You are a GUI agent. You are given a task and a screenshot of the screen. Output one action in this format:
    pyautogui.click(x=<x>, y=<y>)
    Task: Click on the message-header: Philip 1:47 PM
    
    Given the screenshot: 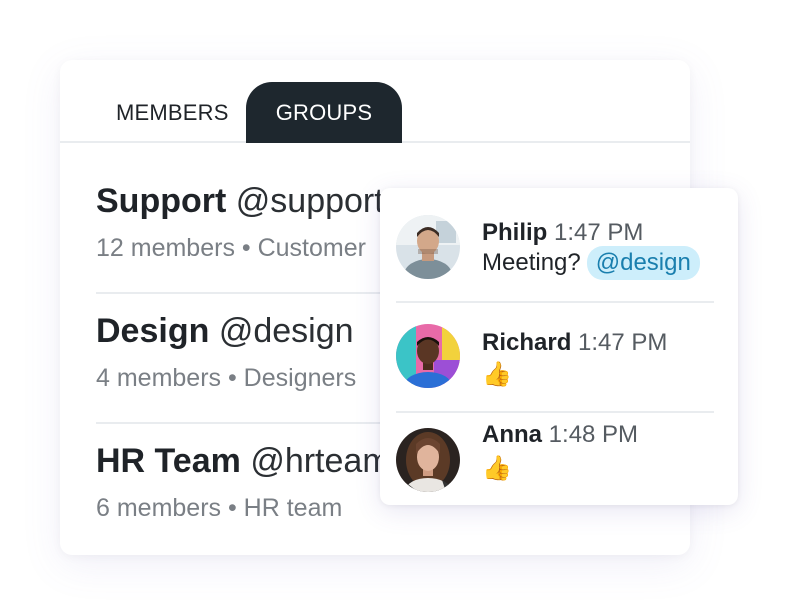 What is the action you would take?
    pyautogui.click(x=562, y=233)
    